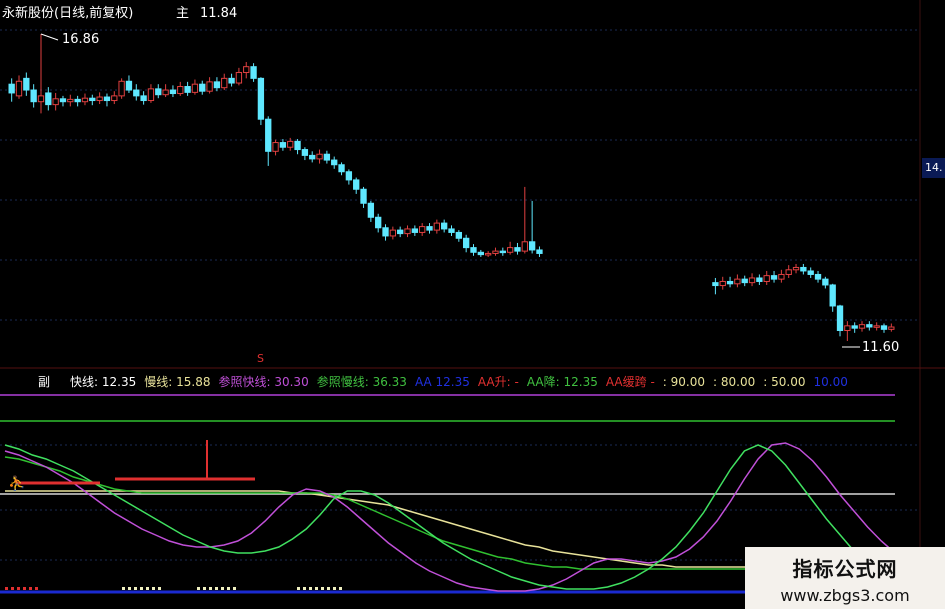  What do you see at coordinates (845, 595) in the screenshot?
I see `watermark-url: www.zbgs3.com` at bounding box center [845, 595].